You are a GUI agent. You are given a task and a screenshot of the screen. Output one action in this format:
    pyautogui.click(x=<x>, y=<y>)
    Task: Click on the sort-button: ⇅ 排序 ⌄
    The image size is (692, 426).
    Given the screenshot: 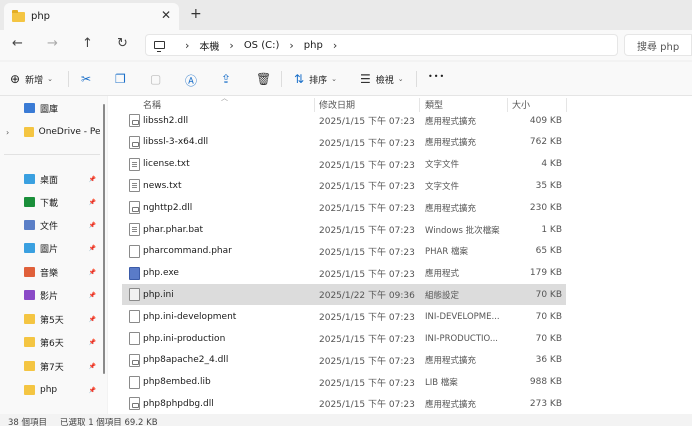 What is the action you would take?
    pyautogui.click(x=315, y=79)
    